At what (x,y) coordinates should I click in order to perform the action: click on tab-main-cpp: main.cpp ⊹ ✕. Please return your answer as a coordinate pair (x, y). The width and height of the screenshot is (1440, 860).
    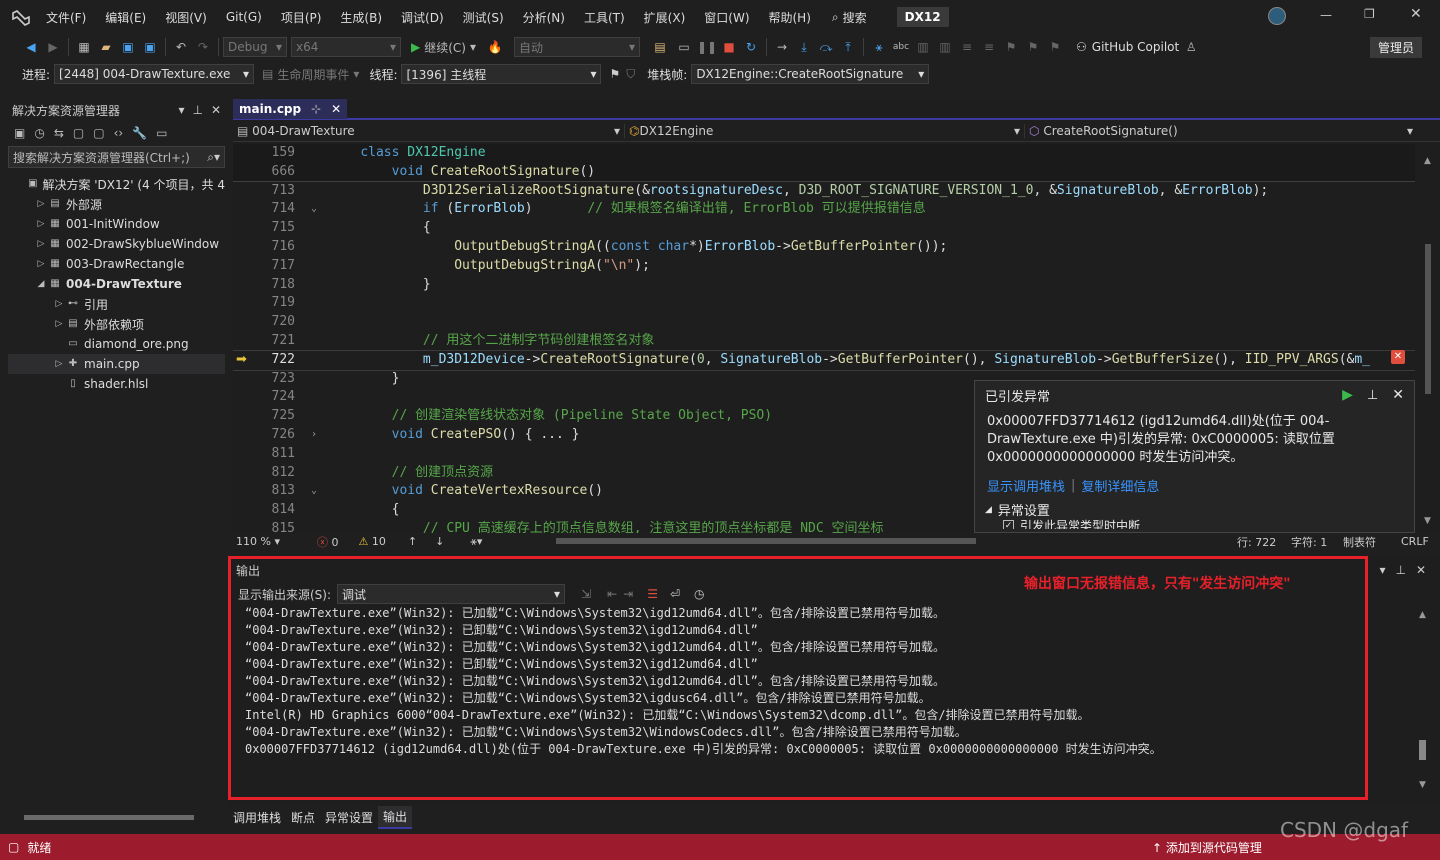
    Looking at the image, I should click on (290, 109).